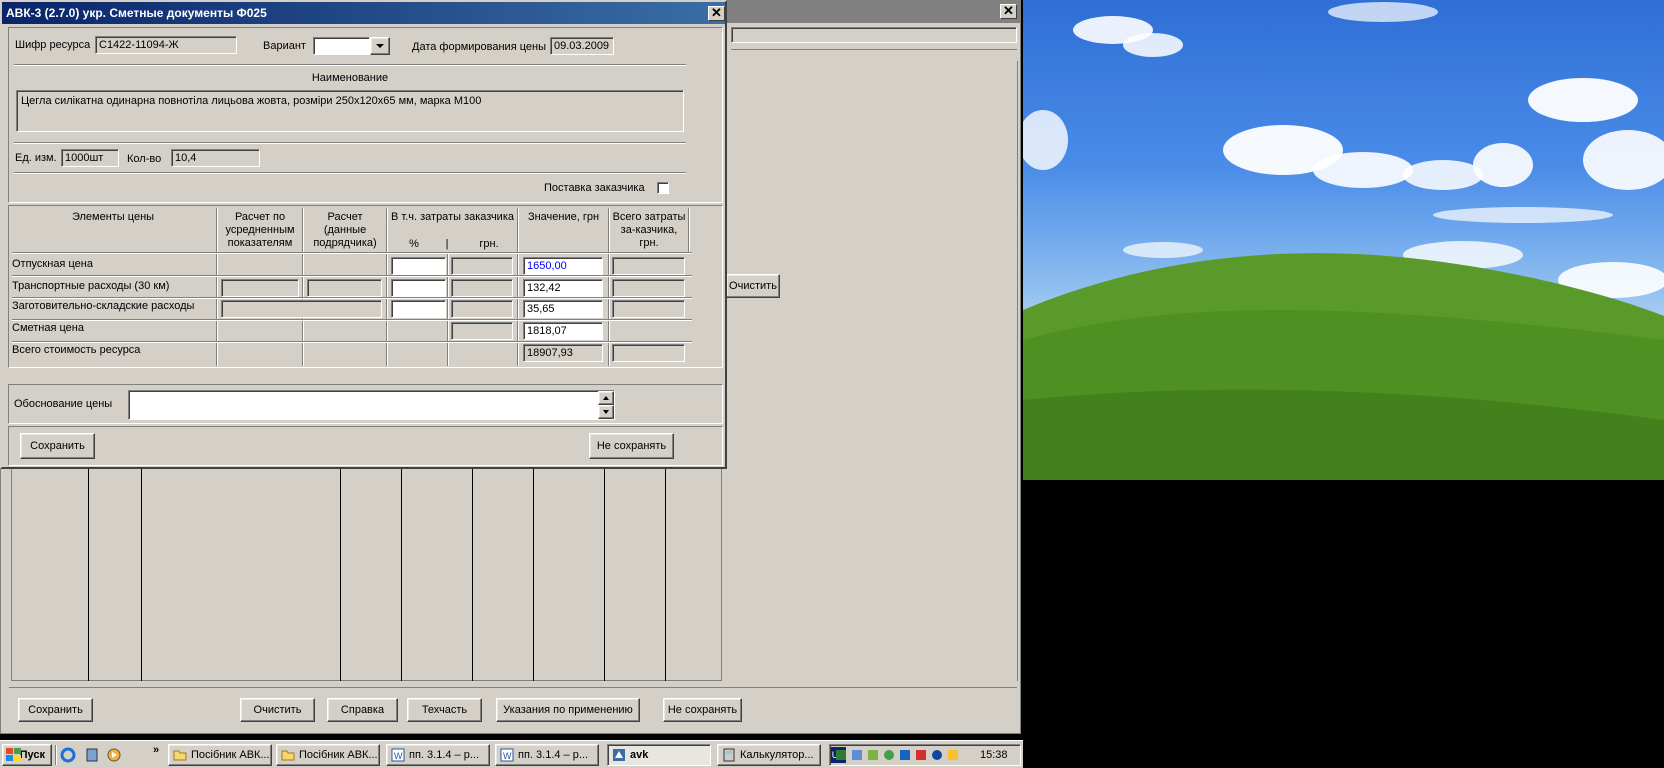  Describe the element at coordinates (563, 353) in the screenshot. I see `total-cost-field: 18907,93` at that location.